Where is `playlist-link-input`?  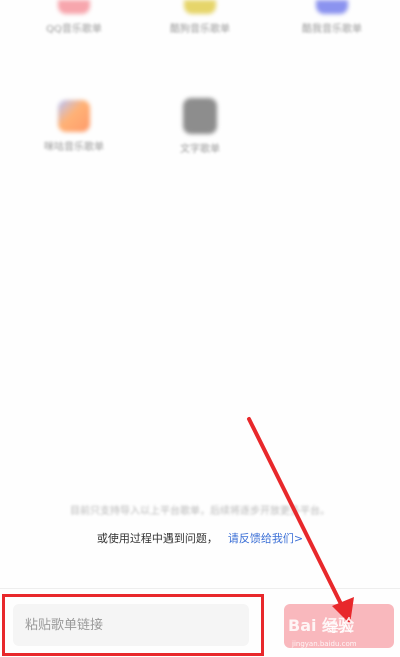 playlist-link-input is located at coordinates (131, 625).